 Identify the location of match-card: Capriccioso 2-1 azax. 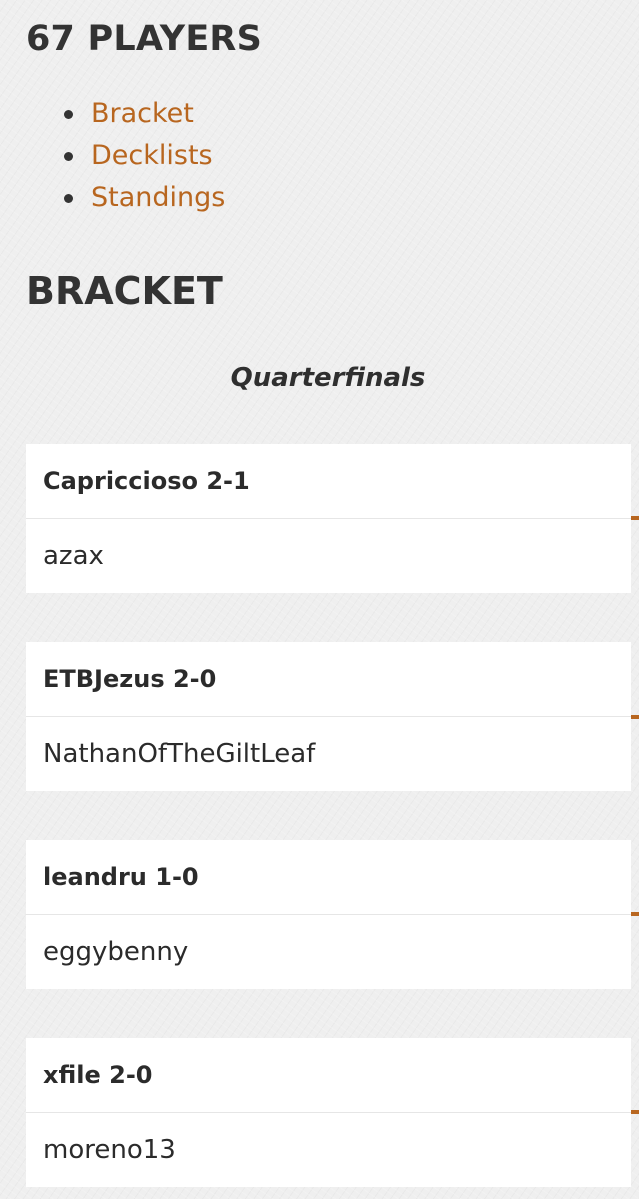
(328, 518).